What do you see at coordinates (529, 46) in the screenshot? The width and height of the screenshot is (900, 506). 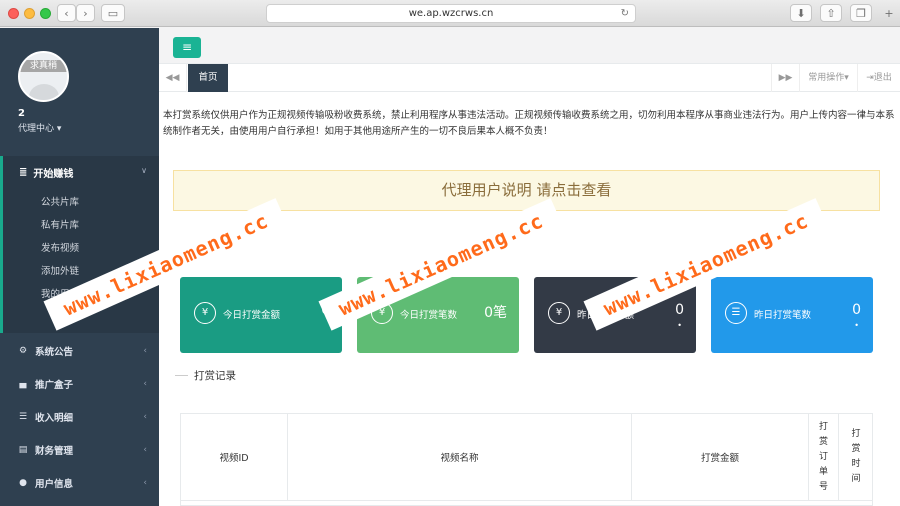 I see `top-bar: ≡` at bounding box center [529, 46].